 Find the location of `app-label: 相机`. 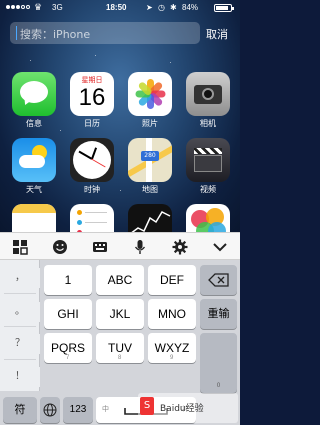

app-label: 相机 is located at coordinates (208, 123).